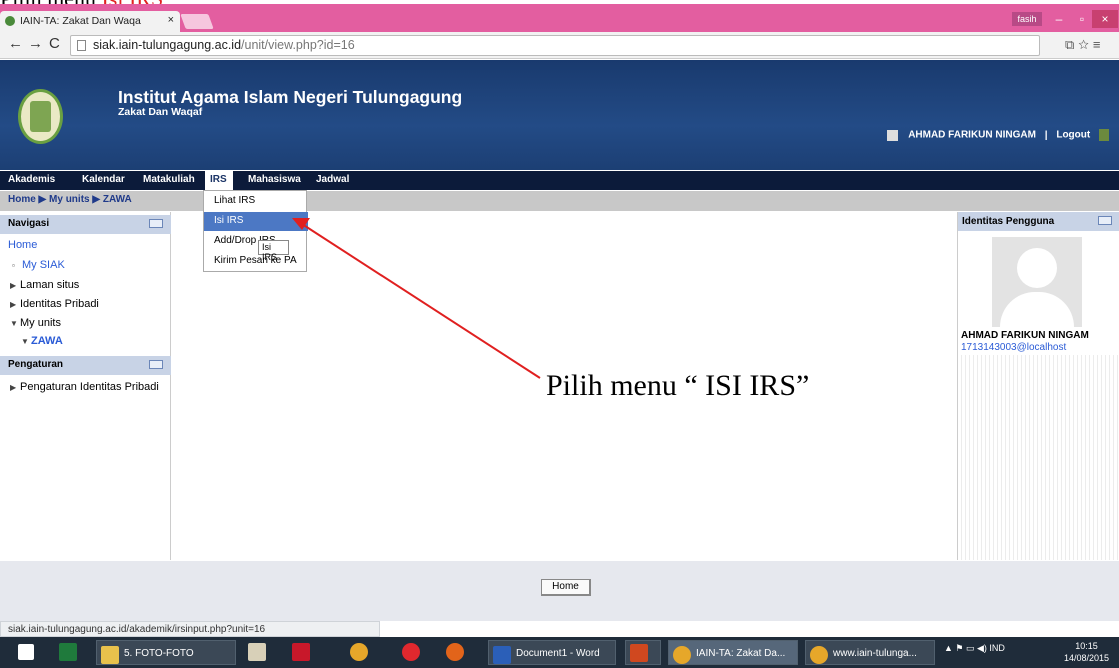 This screenshot has width=1119, height=668. Describe the element at coordinates (1086, 652) in the screenshot. I see `clock: 10:15 14/08/2015` at that location.